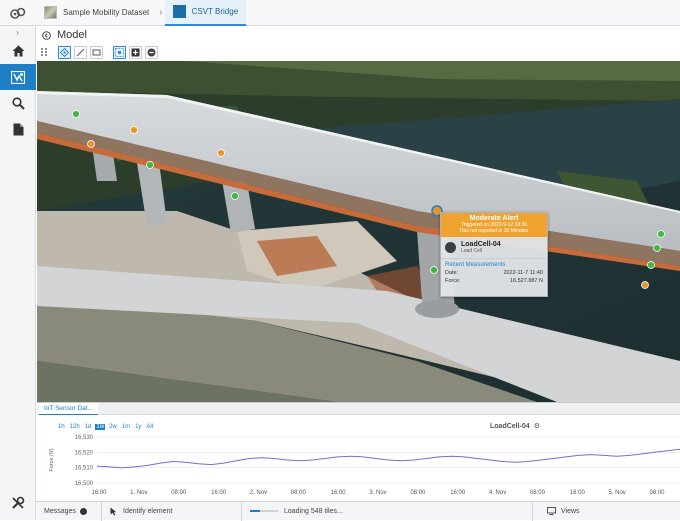 This screenshot has height=521, width=680. Describe the element at coordinates (494, 218) in the screenshot. I see `alert-title: Moderate Alert` at that location.